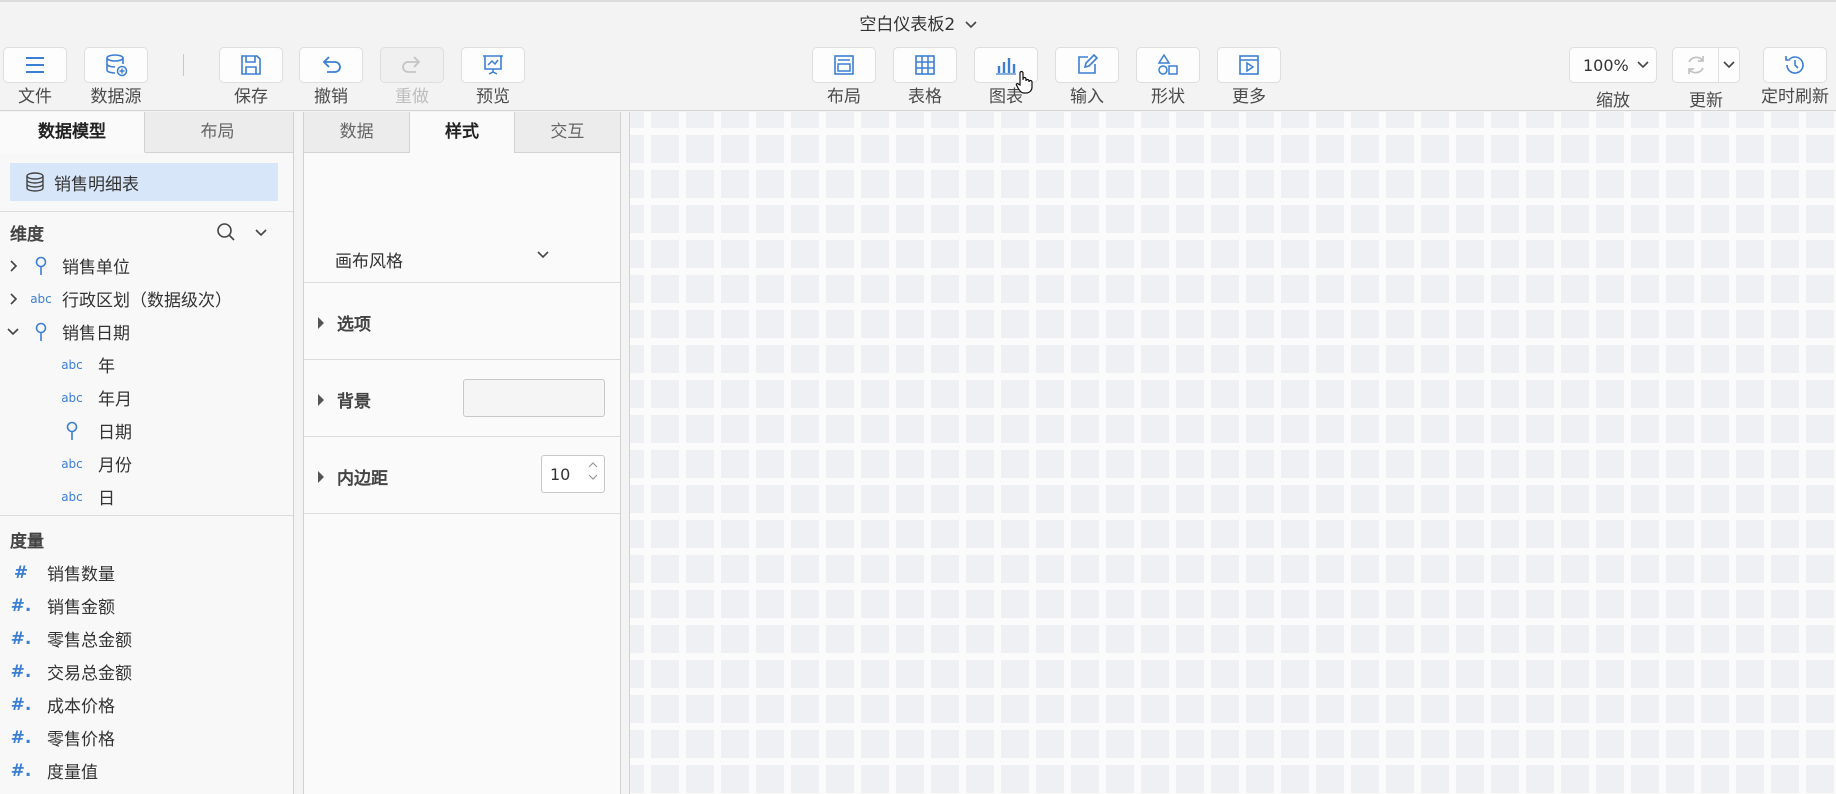 This screenshot has width=1836, height=794. What do you see at coordinates (226, 232) in the screenshot?
I see `search-icon` at bounding box center [226, 232].